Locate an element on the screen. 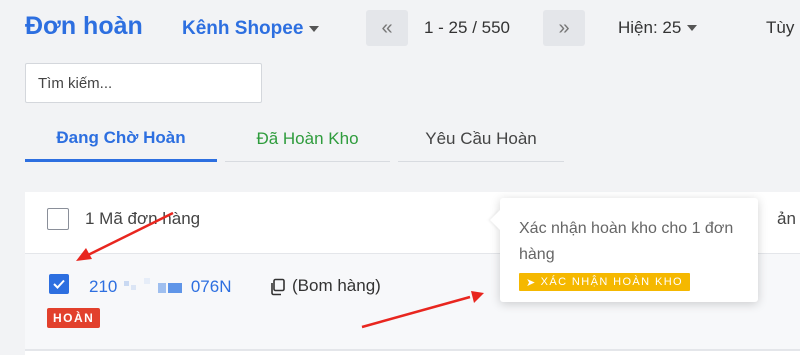 The height and width of the screenshot is (355, 800). per-page-dropdown: Hiện: 25 is located at coordinates (658, 28).